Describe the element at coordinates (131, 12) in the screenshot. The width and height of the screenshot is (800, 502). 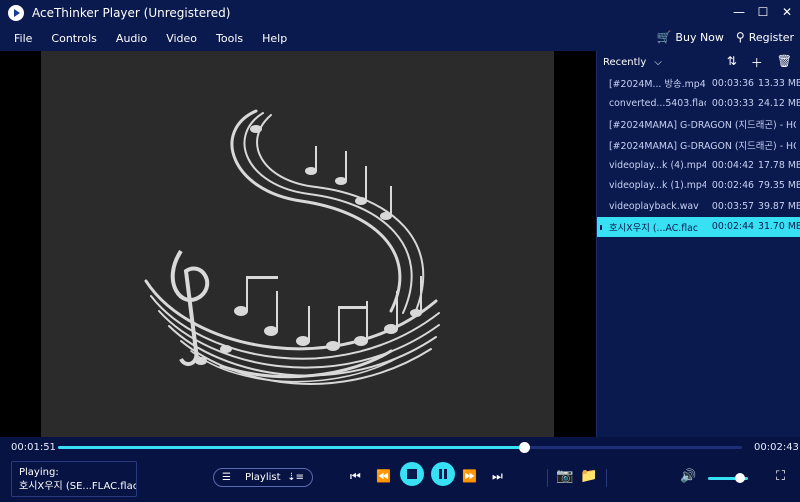
I see `window-title: AceThinker Player (Unregistered)` at that location.